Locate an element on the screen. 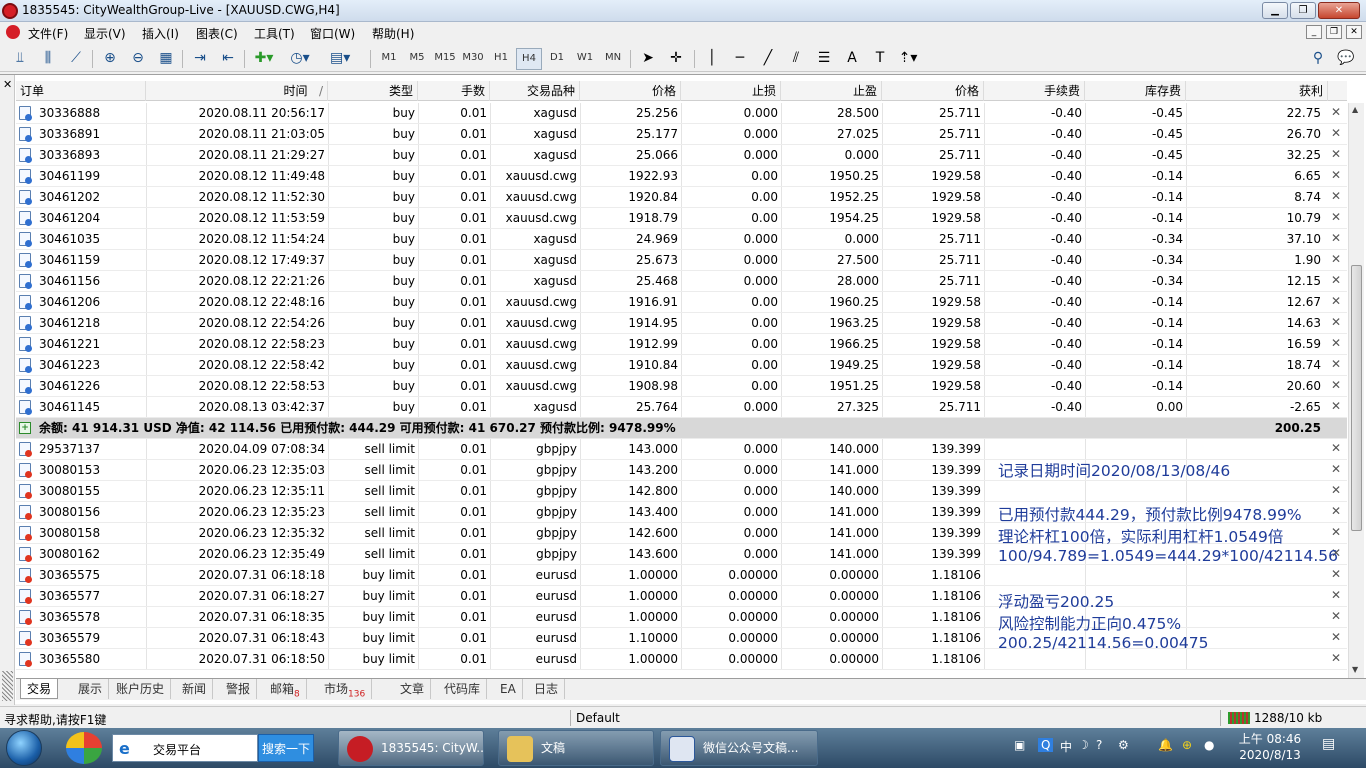 The width and height of the screenshot is (1366, 768). col-type: 类型 is located at coordinates (373, 91).